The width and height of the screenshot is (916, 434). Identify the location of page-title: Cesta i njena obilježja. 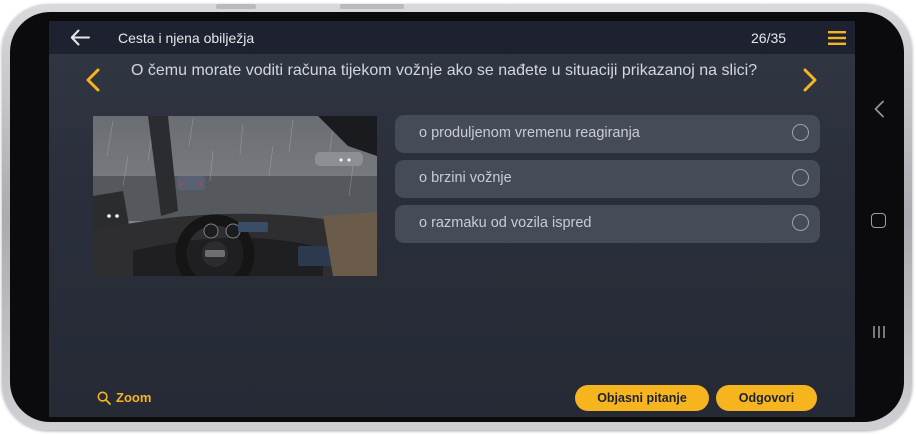
(186, 38).